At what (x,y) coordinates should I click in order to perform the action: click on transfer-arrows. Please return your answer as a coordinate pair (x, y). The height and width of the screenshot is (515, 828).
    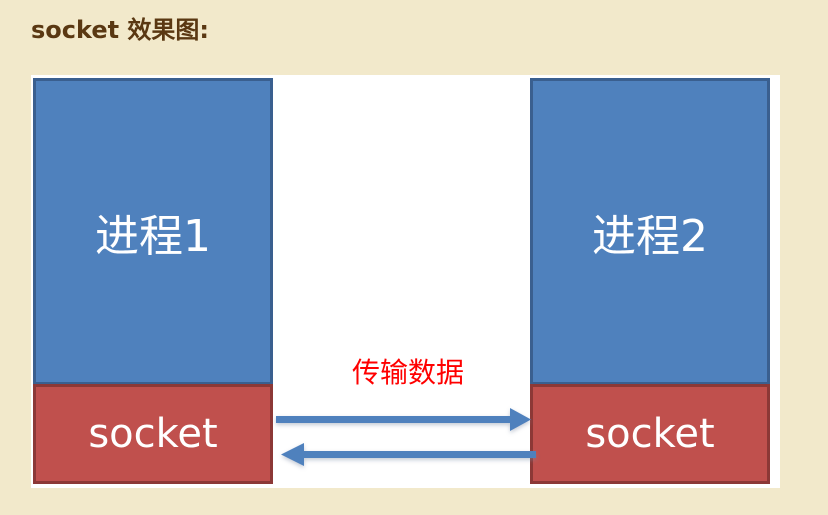
    Looking at the image, I should click on (406, 437).